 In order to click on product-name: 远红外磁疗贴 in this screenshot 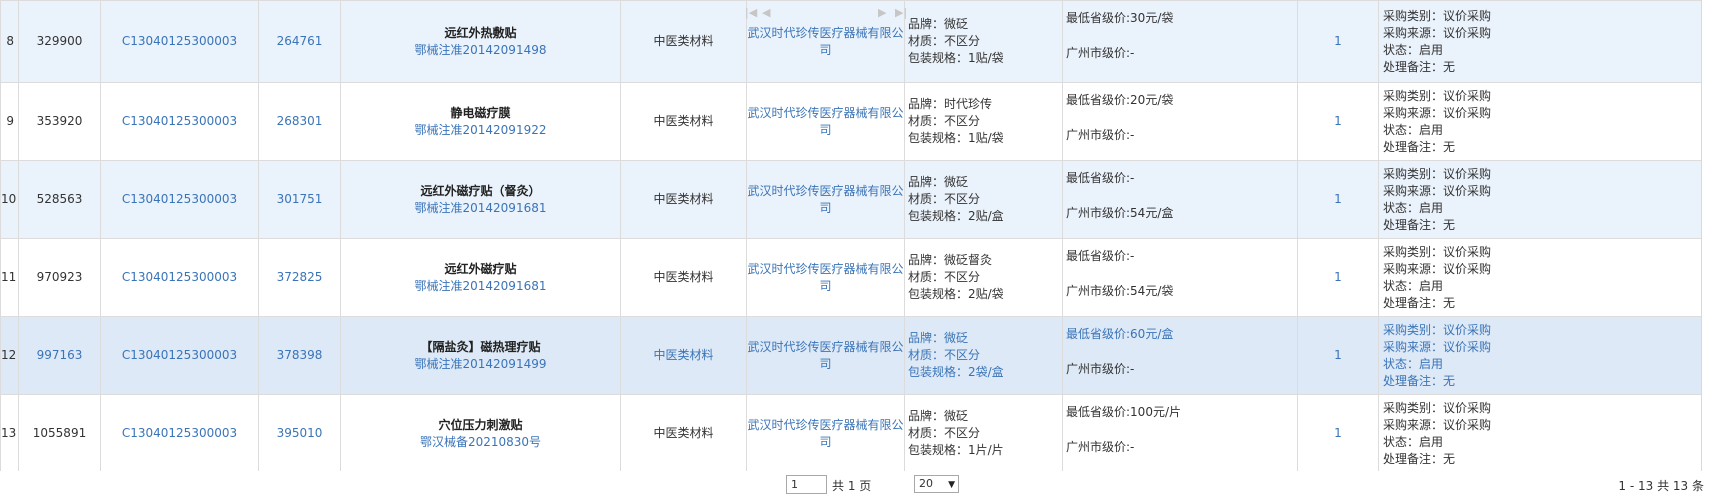, I will do `click(480, 268)`.